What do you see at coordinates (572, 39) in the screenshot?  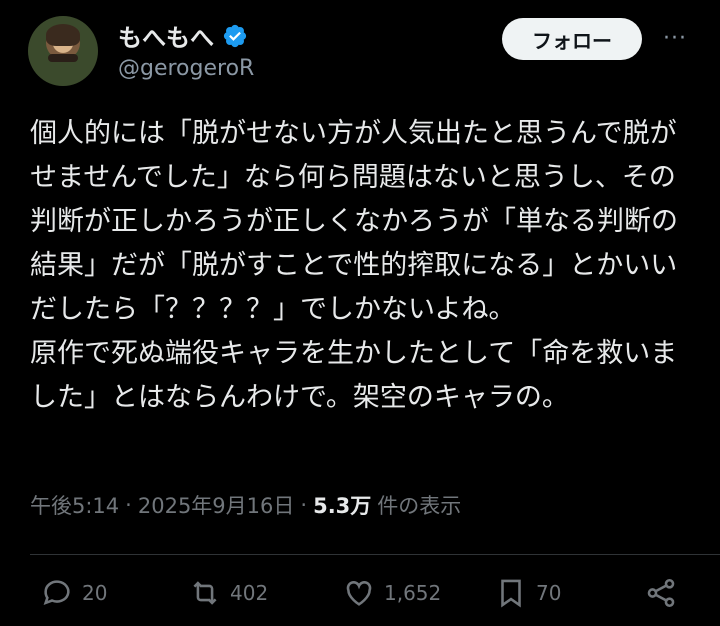 I see `follow-button: フォロー` at bounding box center [572, 39].